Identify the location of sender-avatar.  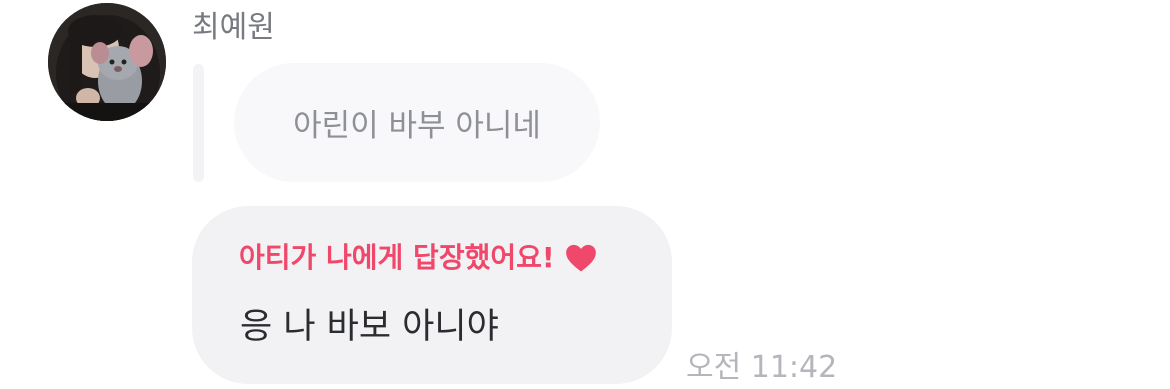
(107, 62).